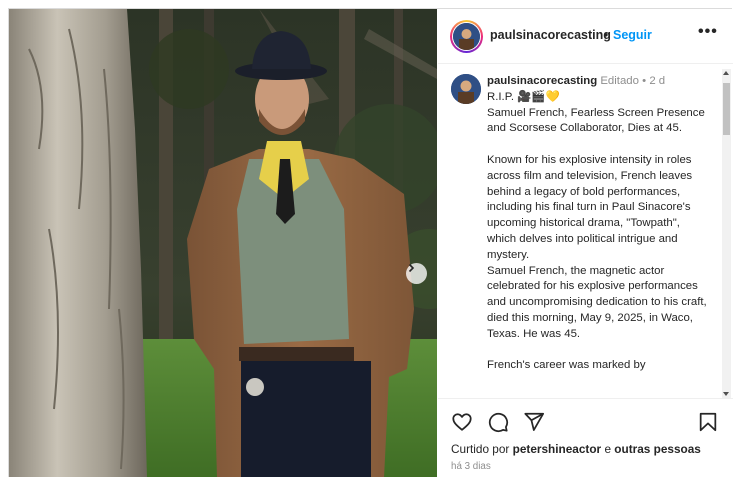 The width and height of the screenshot is (737, 477). Describe the element at coordinates (466, 89) in the screenshot. I see `caption-avatar` at that location.